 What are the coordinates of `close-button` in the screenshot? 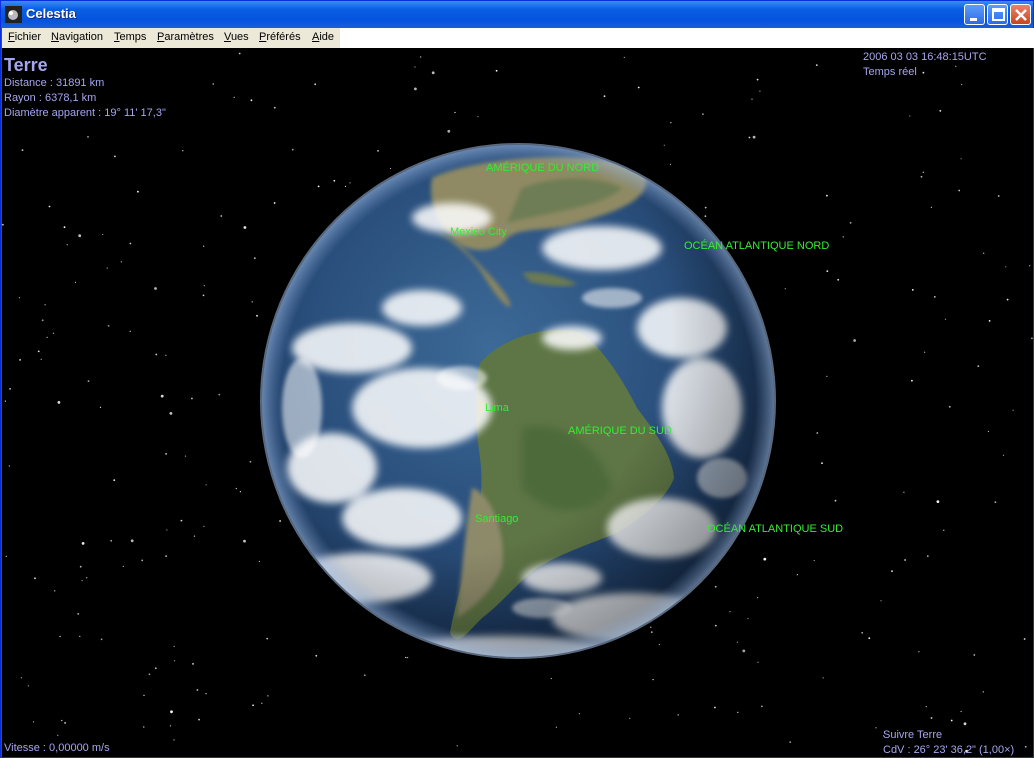 It's located at (1020, 14).